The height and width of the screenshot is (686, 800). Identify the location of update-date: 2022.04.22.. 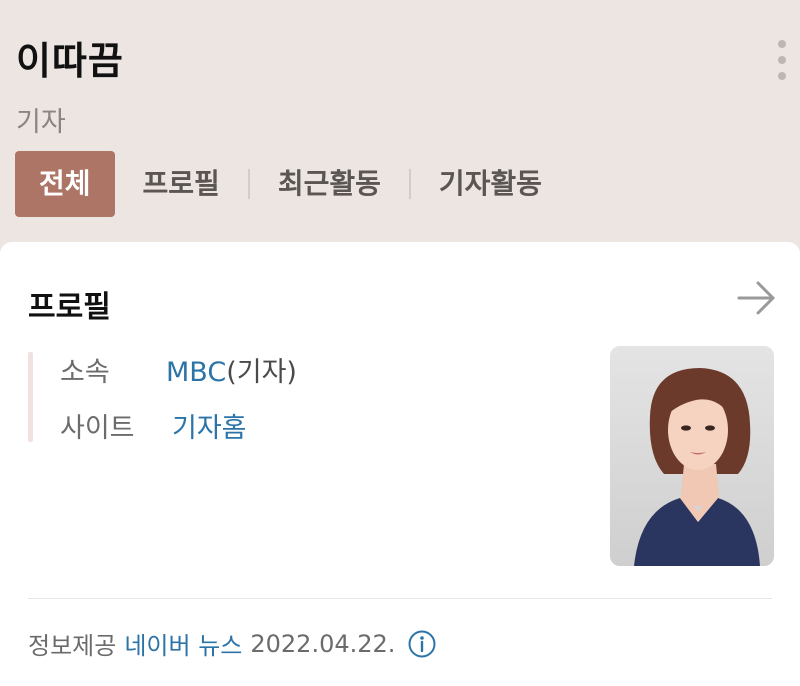
(323, 643).